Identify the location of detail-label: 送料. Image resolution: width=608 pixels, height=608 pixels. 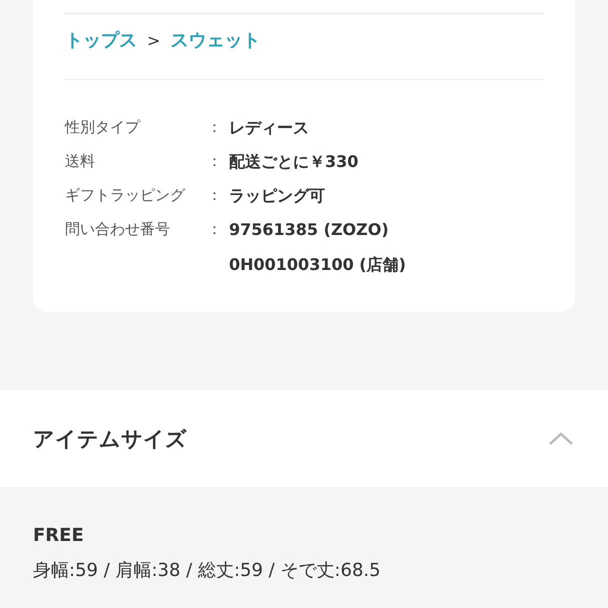
(80, 161).